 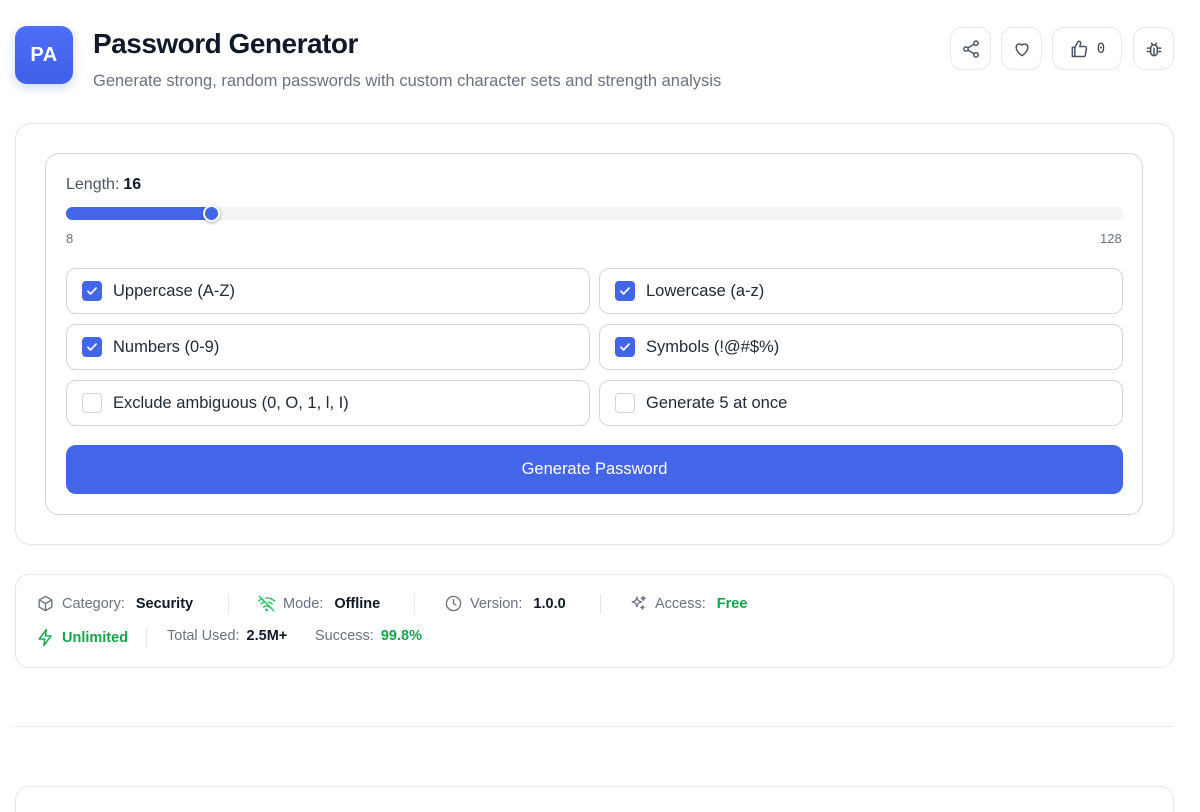 I want to click on sparkles-icon, so click(x=638, y=602).